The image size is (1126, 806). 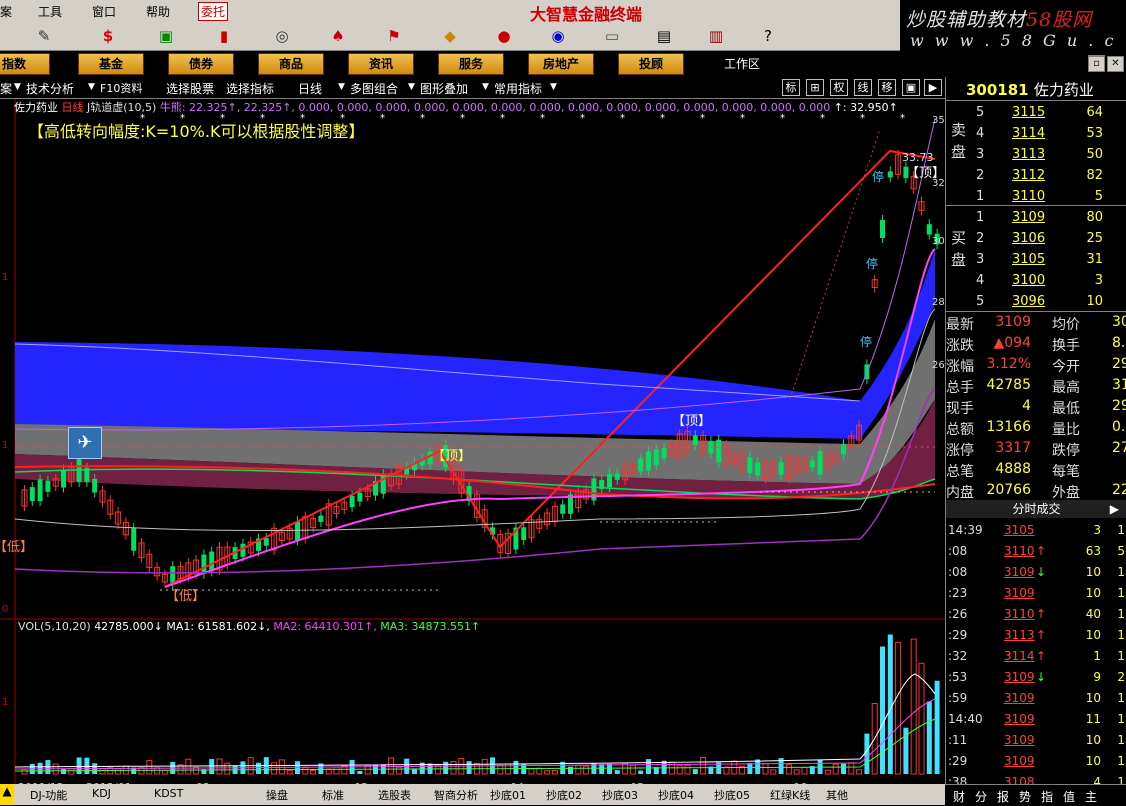 I want to click on stat-label: 换手, so click(x=1066, y=346).